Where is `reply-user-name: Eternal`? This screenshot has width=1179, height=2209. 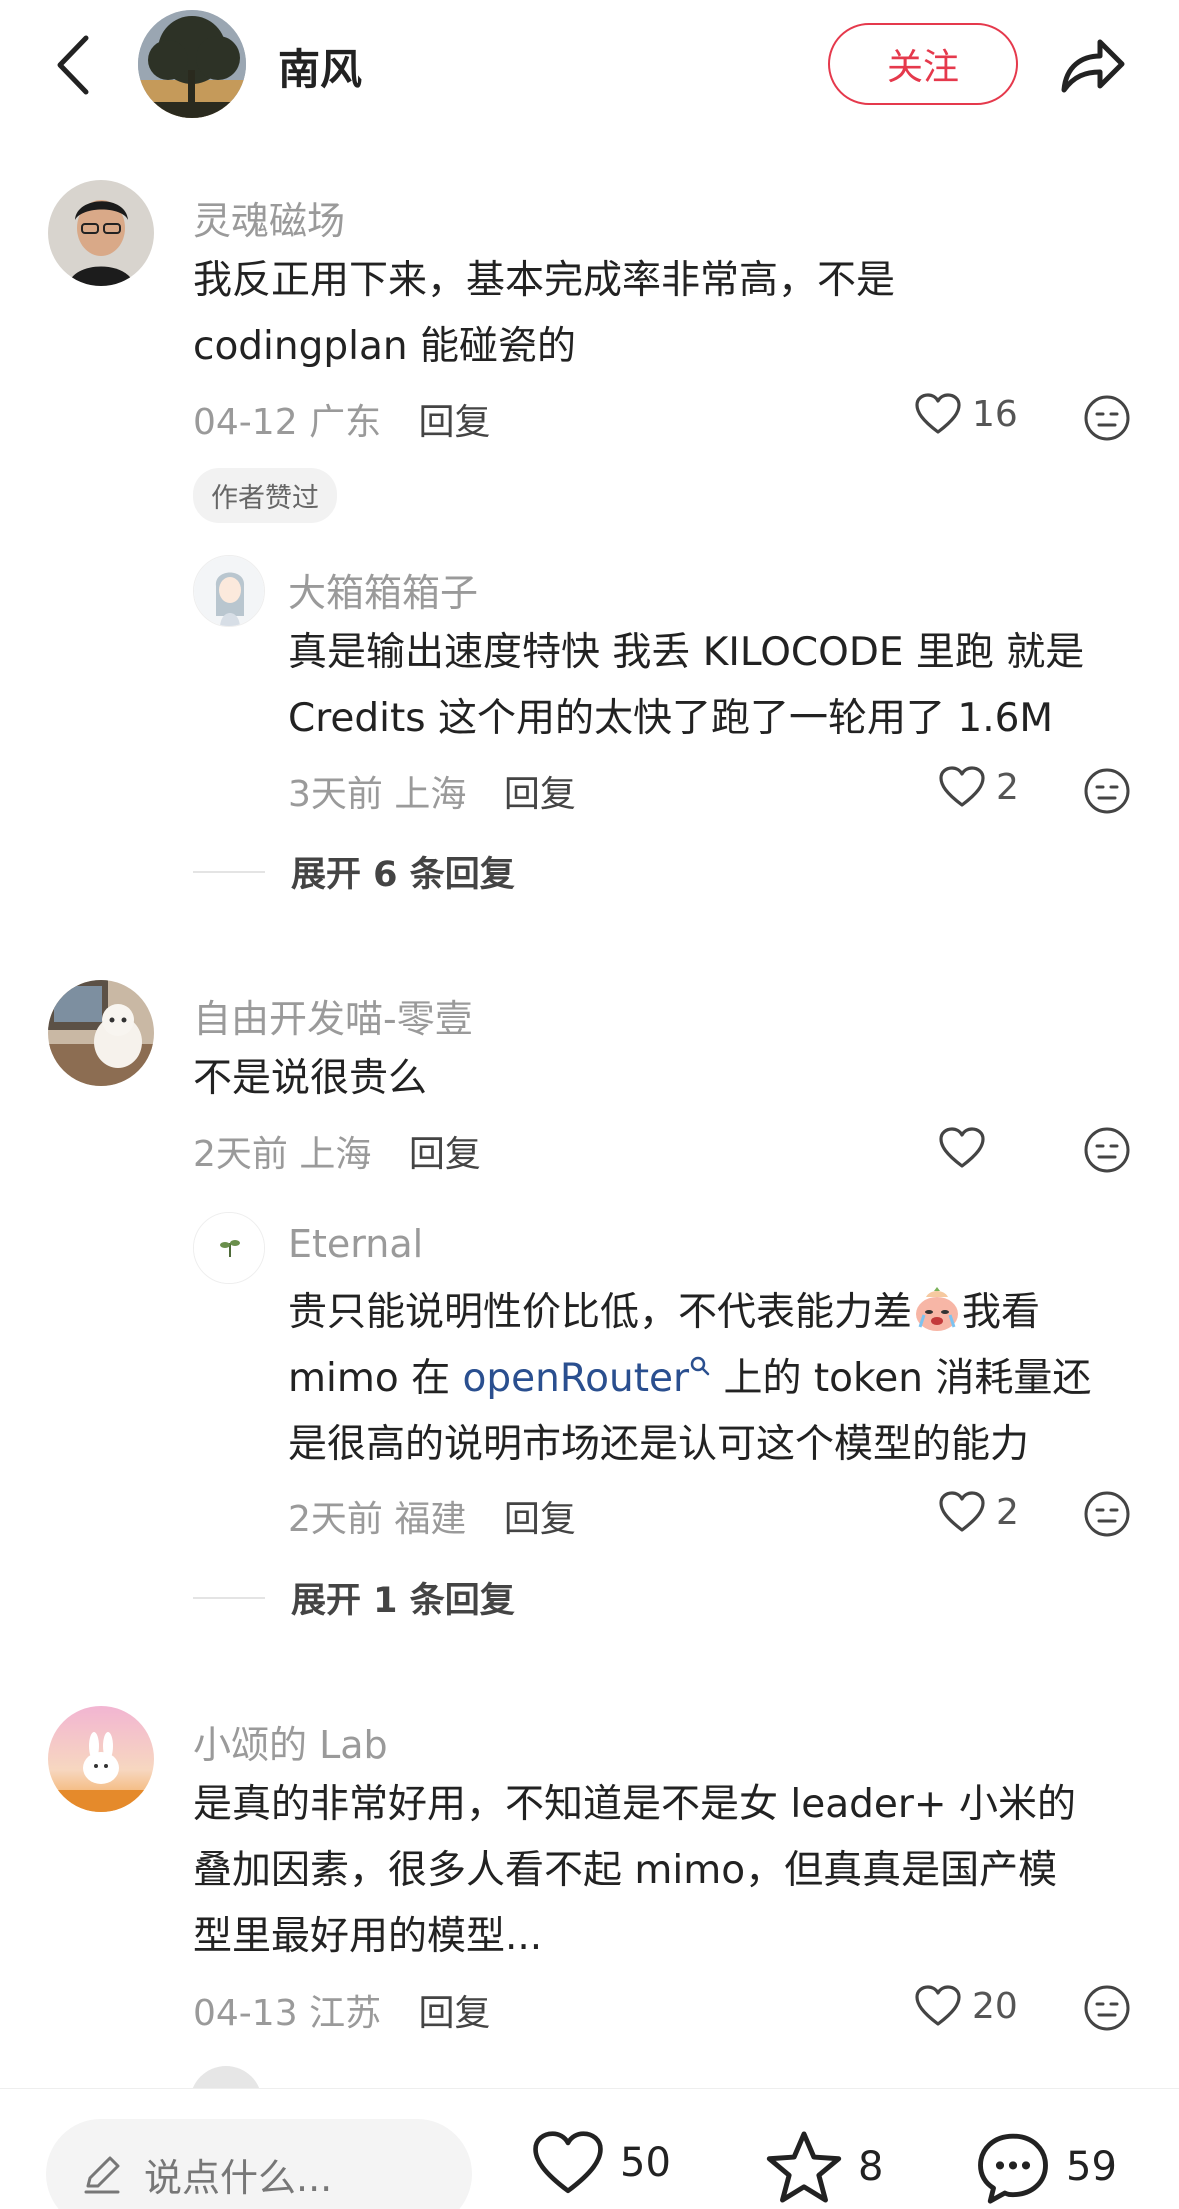
reply-user-name: Eternal is located at coordinates (355, 1244).